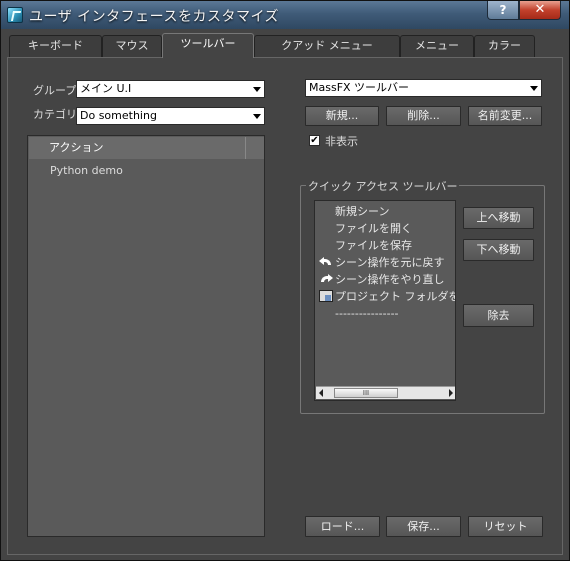 The width and height of the screenshot is (570, 561). I want to click on action-list-header: アクション, so click(137, 148).